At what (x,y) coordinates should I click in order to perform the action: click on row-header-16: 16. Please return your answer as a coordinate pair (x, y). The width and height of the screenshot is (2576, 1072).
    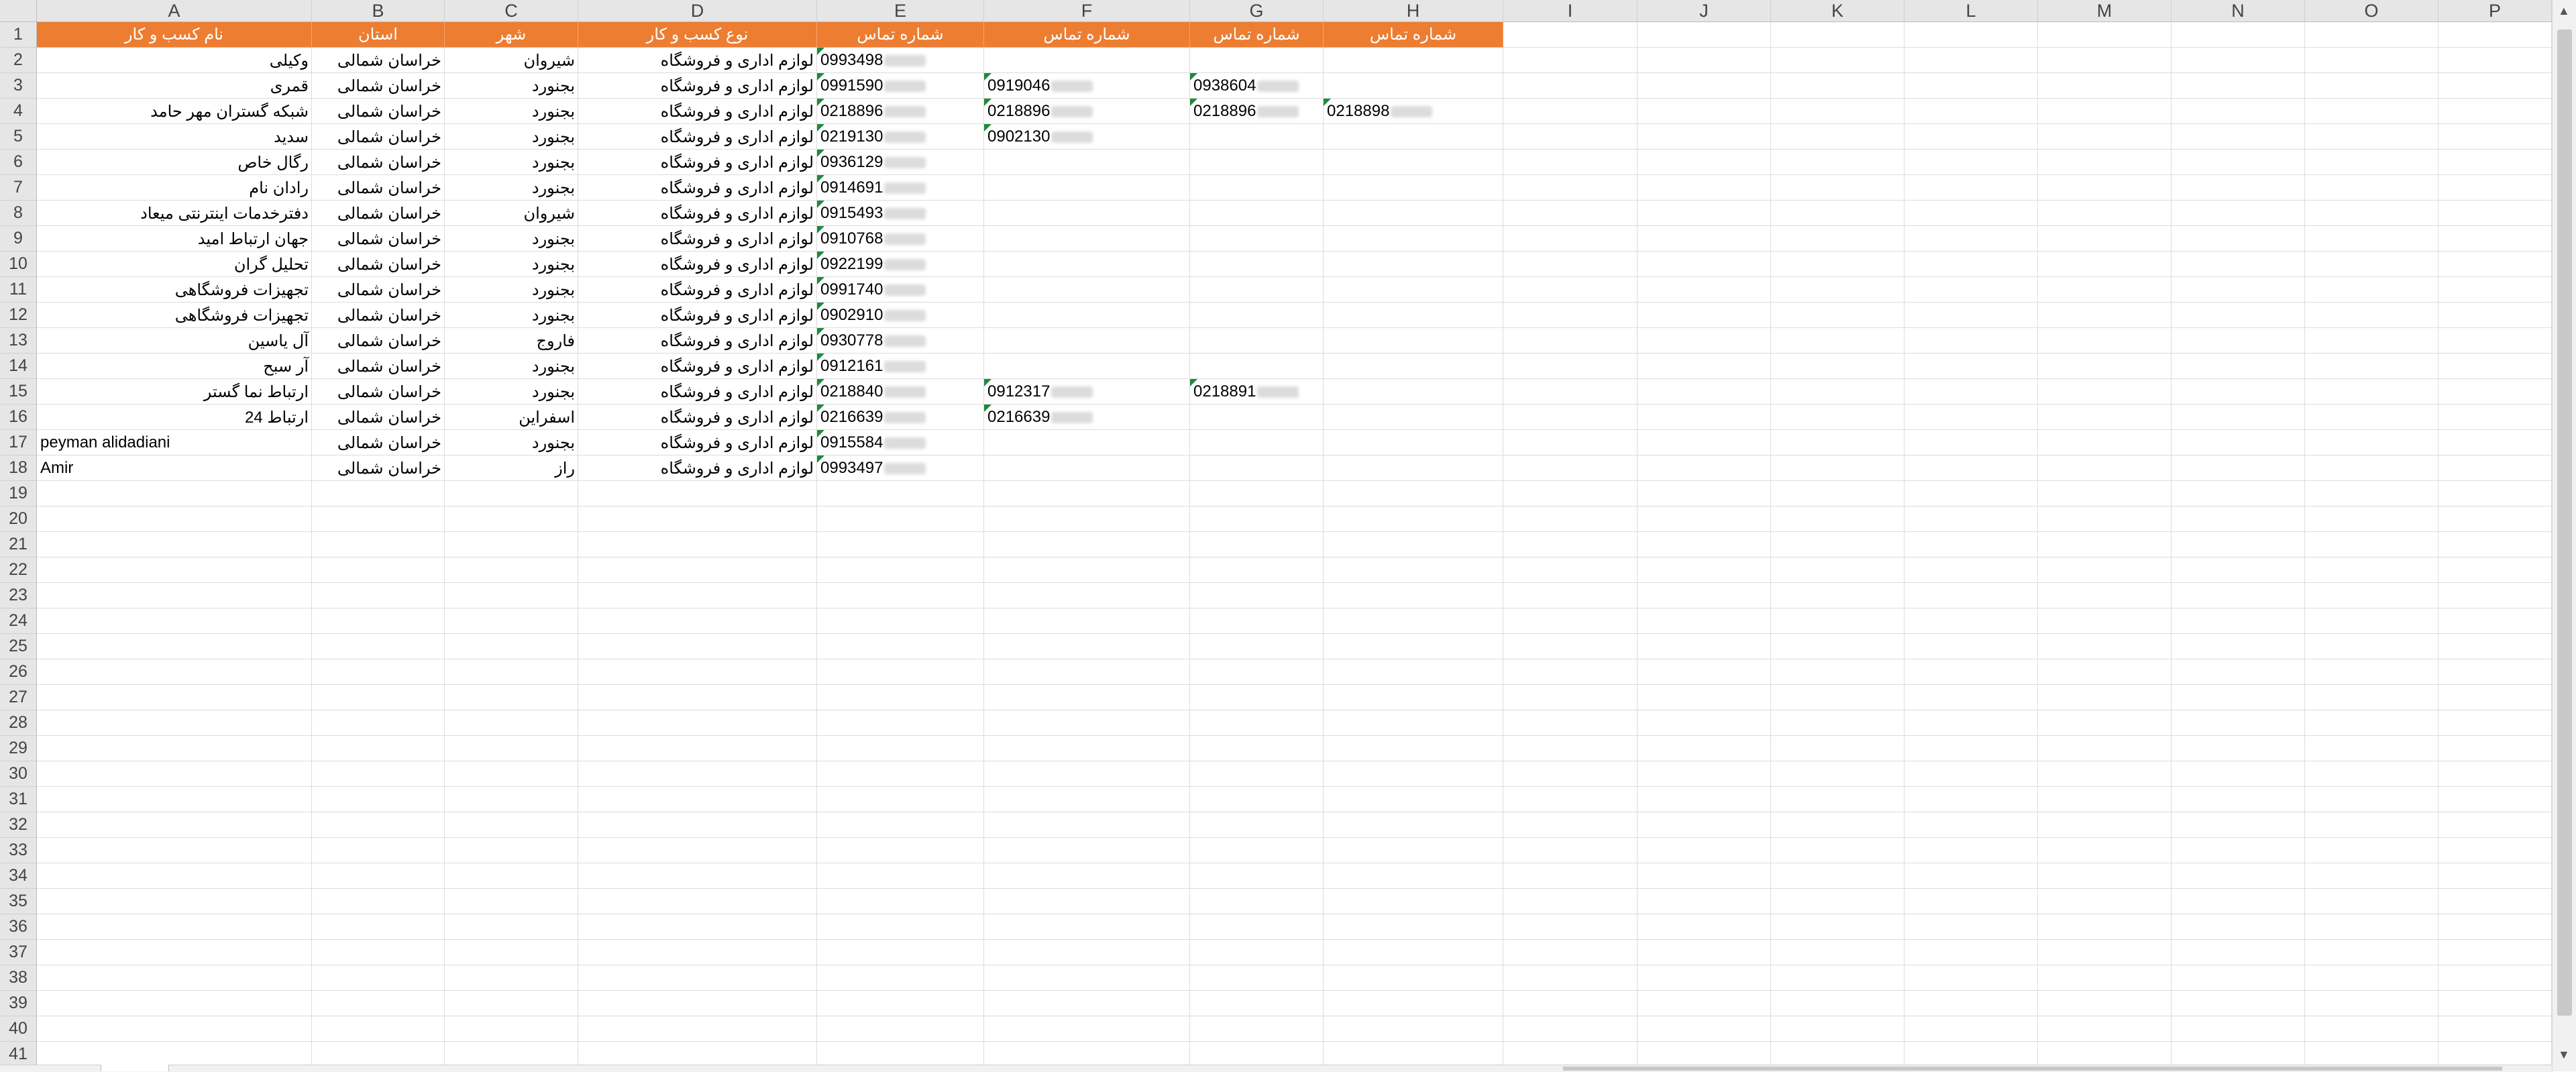
    Looking at the image, I should click on (18, 417).